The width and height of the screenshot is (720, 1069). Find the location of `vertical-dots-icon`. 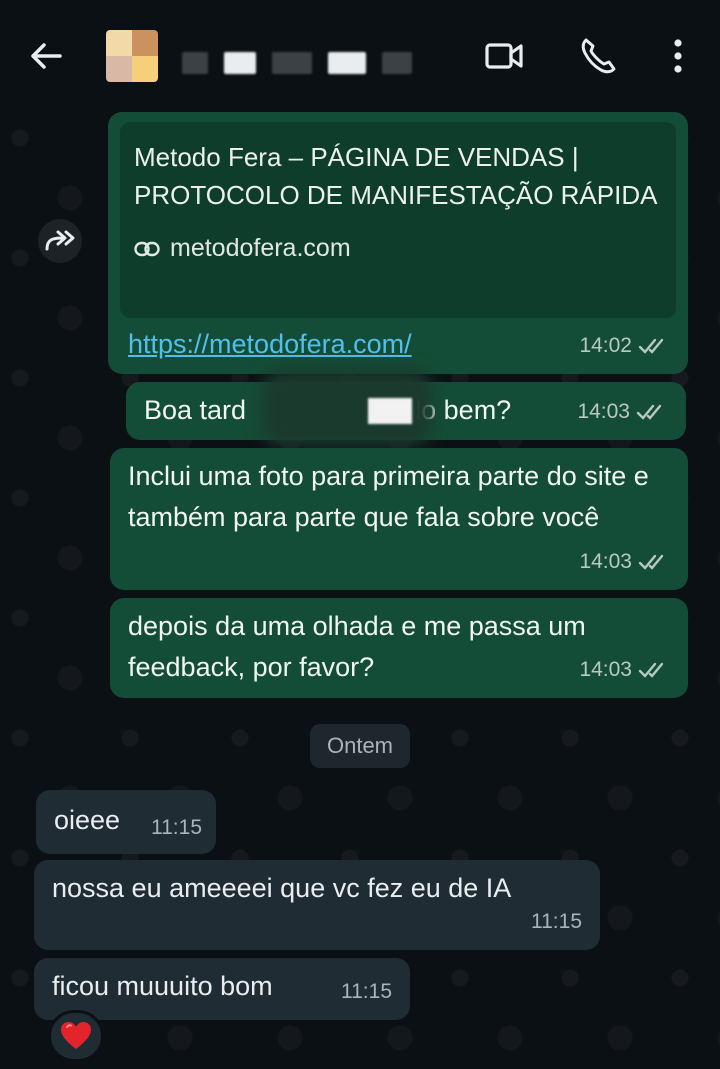

vertical-dots-icon is located at coordinates (678, 56).